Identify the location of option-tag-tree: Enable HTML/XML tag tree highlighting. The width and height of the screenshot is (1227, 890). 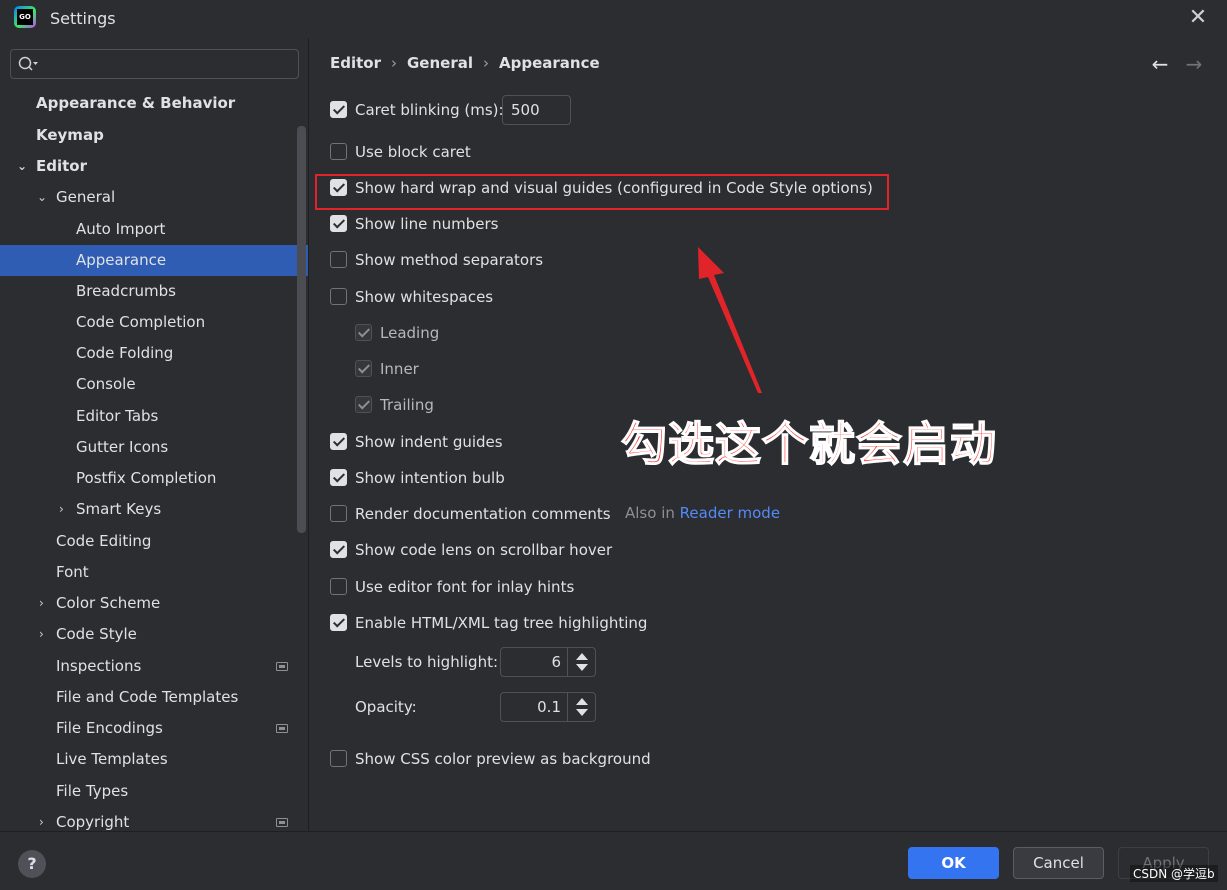
(530, 623).